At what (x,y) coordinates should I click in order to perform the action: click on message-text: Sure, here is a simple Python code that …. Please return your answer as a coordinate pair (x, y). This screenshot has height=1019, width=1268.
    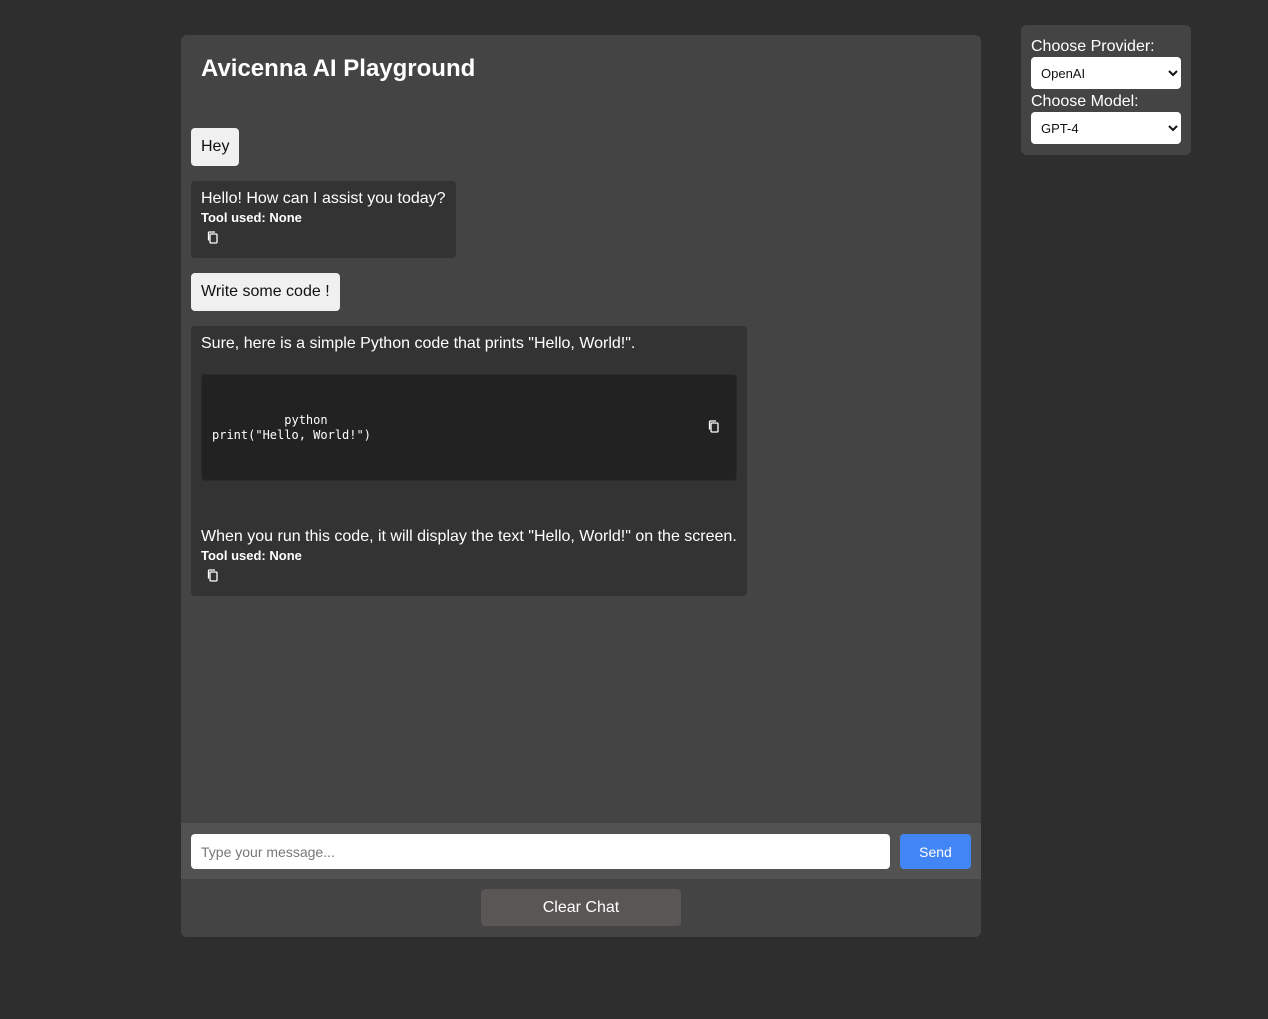
    Looking at the image, I should click on (418, 343).